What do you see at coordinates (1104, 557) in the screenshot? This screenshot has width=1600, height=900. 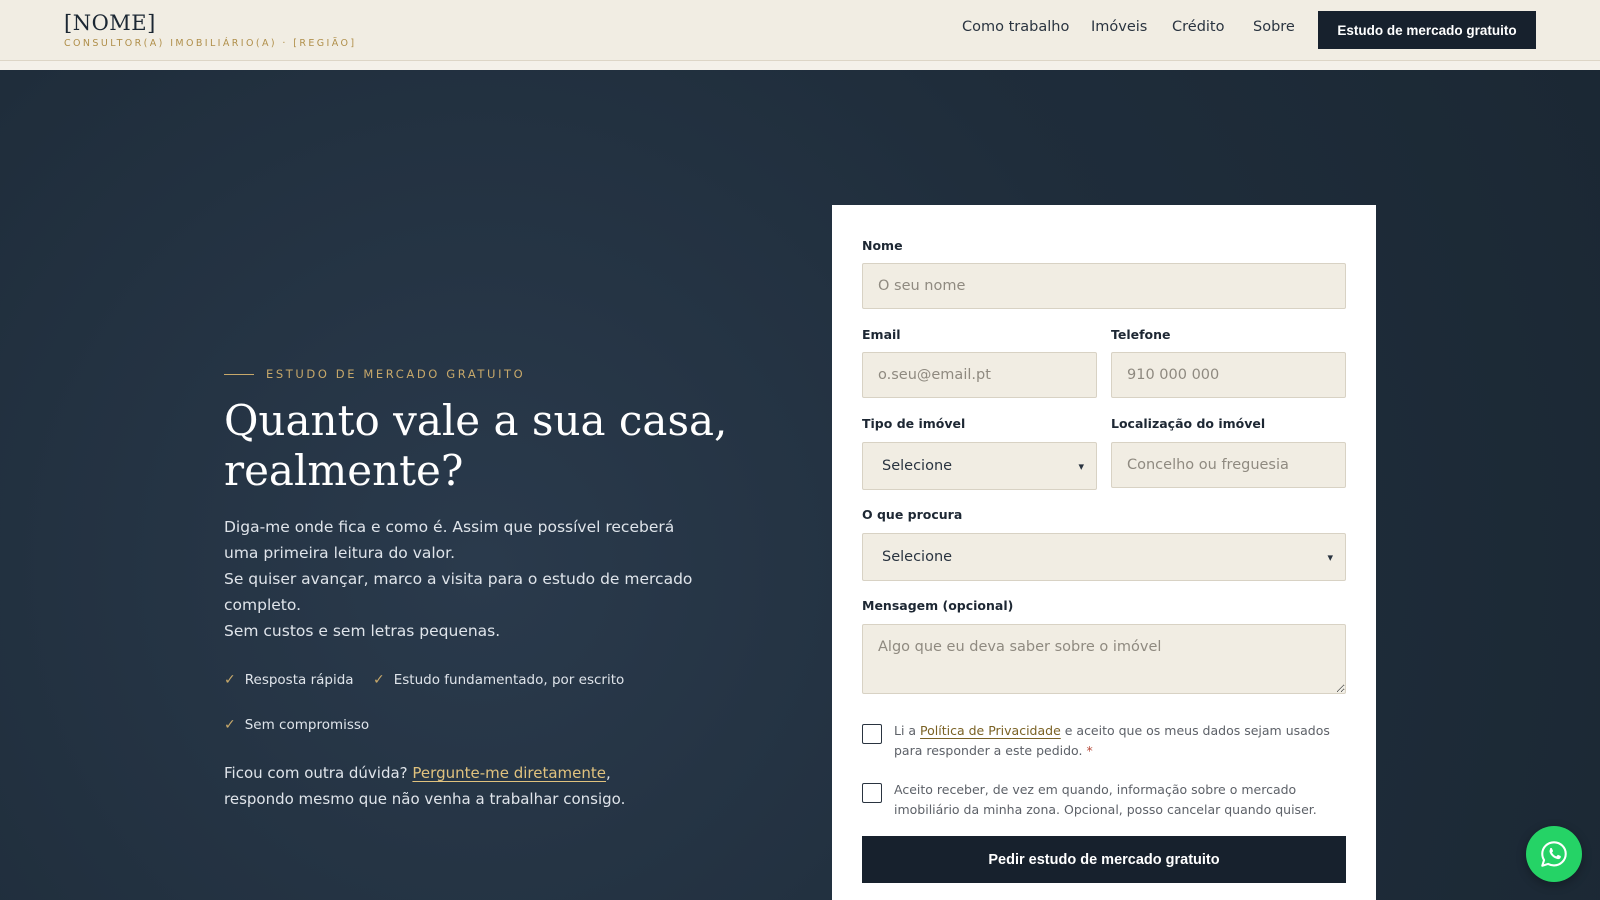 I see `seek-select: Selecione ▾` at bounding box center [1104, 557].